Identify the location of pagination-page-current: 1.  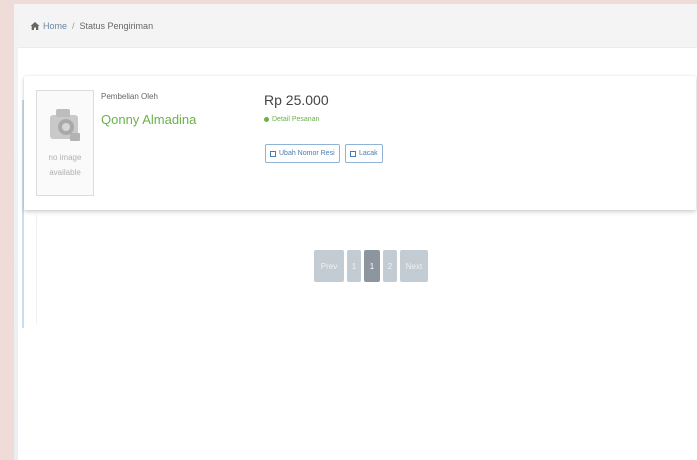
(372, 266).